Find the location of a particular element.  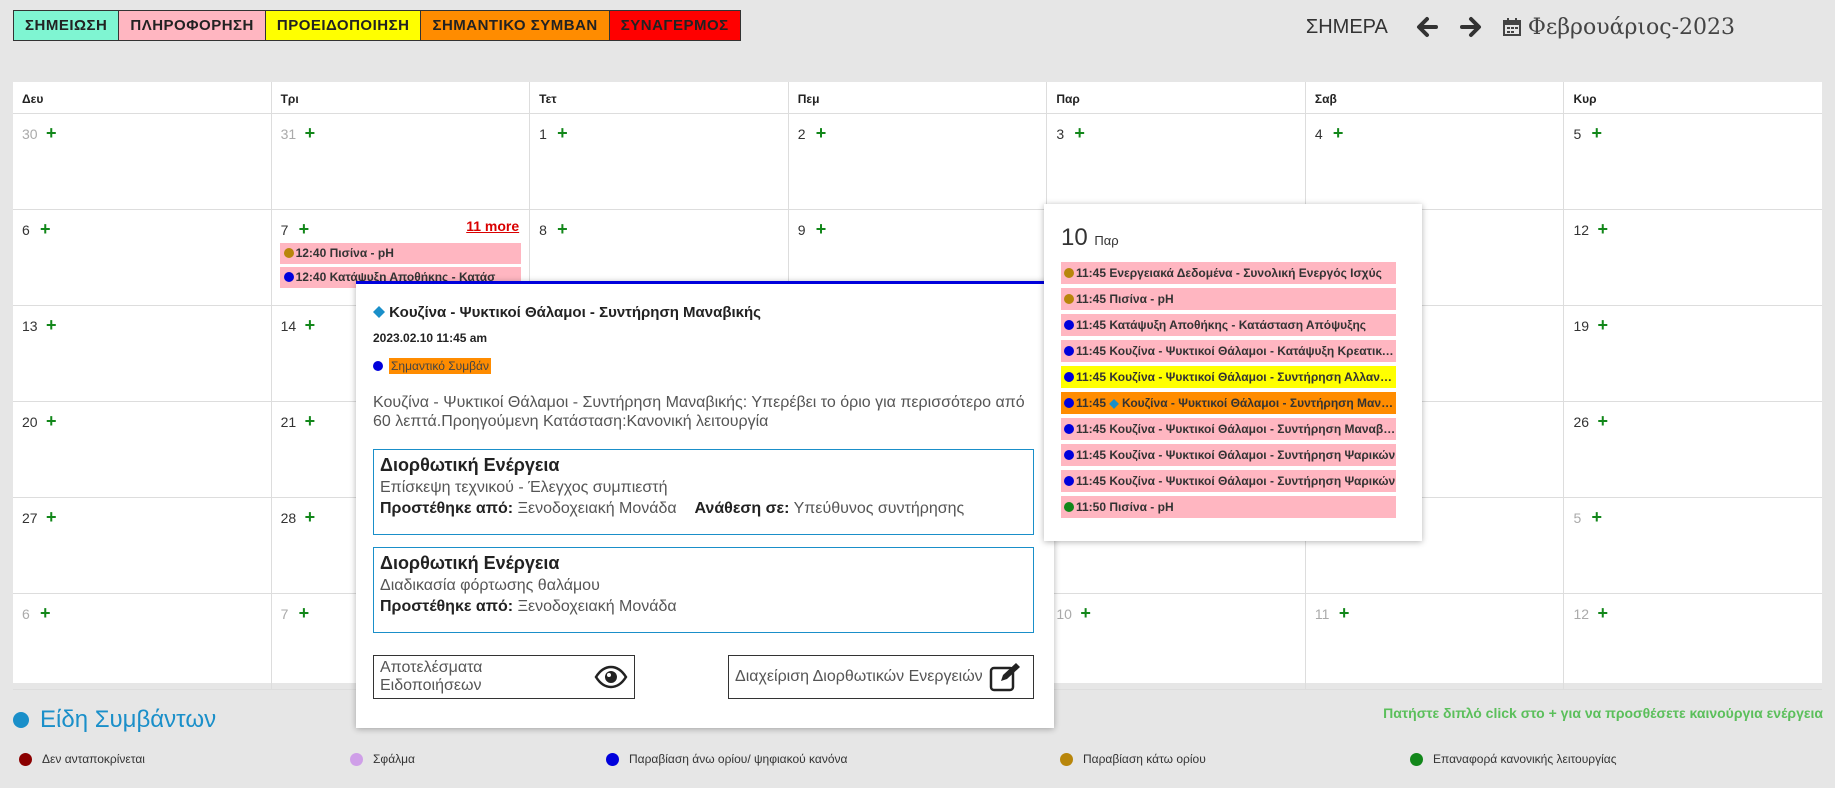

day-number: 6 is located at coordinates (26, 614).